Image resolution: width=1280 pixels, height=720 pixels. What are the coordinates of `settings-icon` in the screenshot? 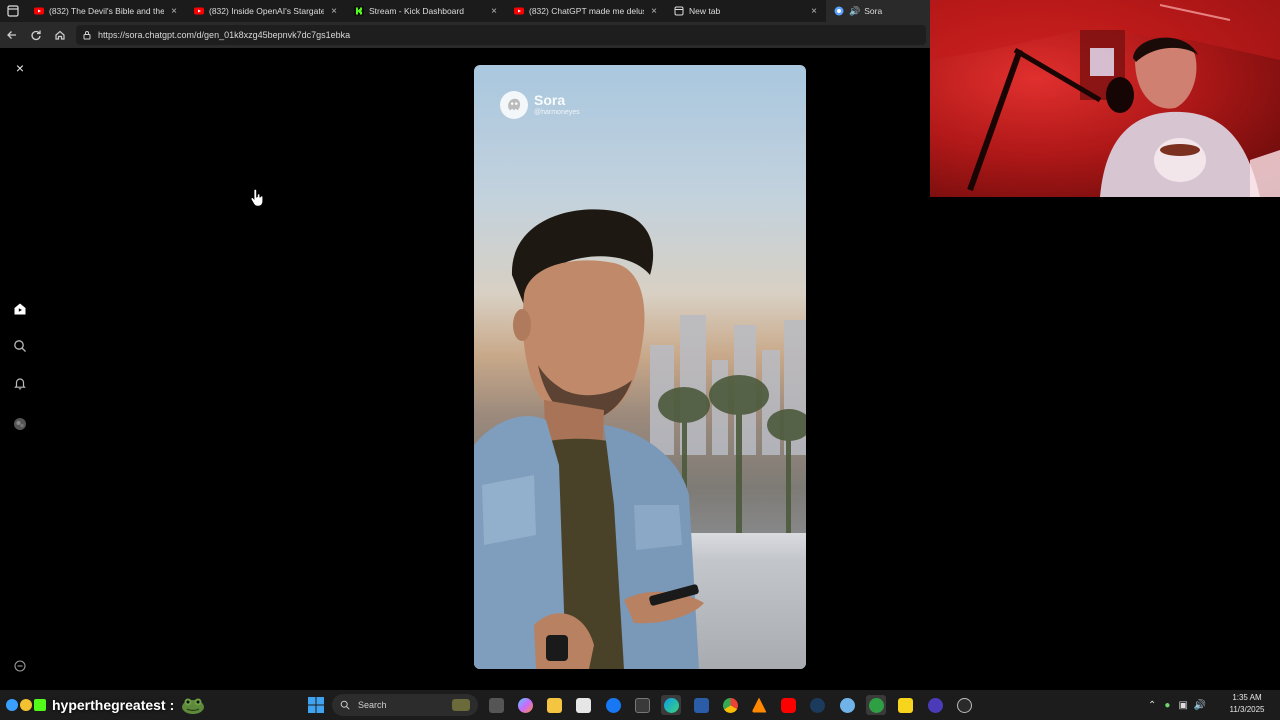 It's located at (847, 705).